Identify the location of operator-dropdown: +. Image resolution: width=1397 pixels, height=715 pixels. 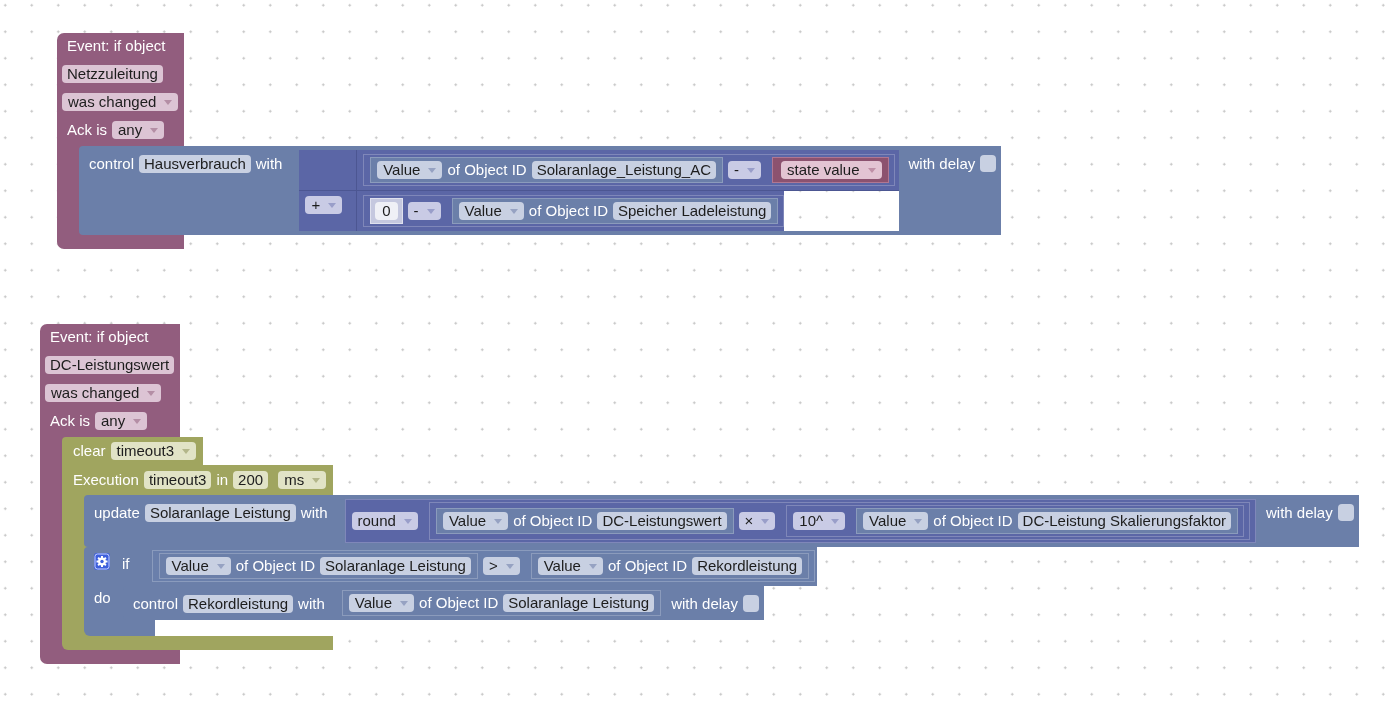
(324, 205).